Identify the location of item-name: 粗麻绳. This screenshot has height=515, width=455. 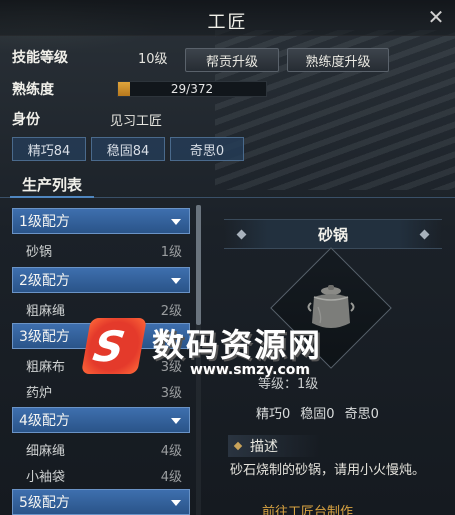
(46, 311).